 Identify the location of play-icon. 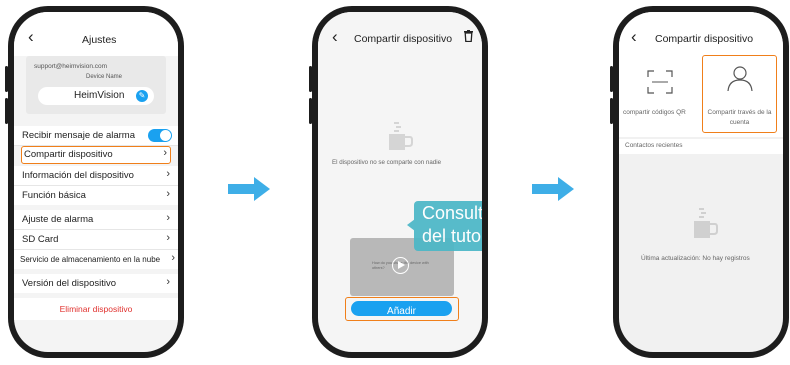
(400, 265).